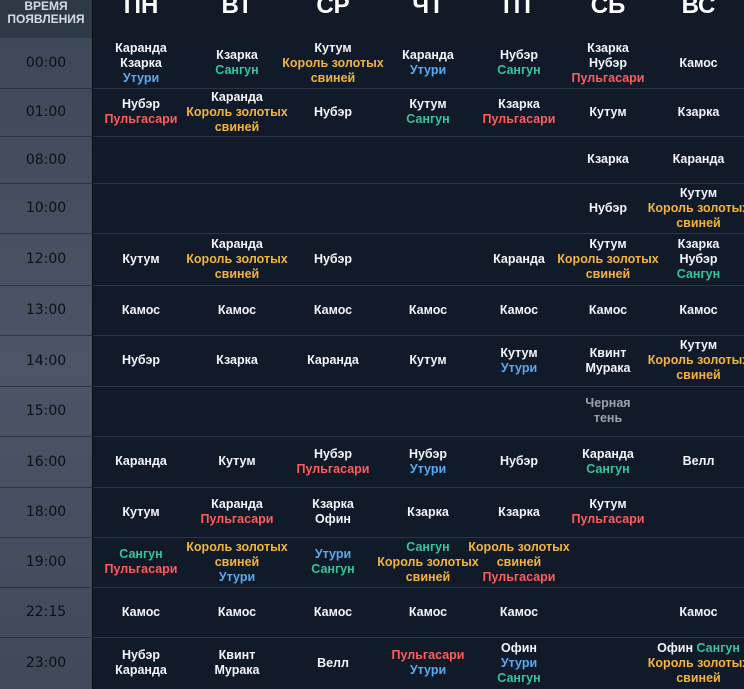  What do you see at coordinates (372, 19) in the screenshot?
I see `schedule-header: ВРЕМЯ ПОЯВЛЕНИЯ ПН ВТ СР ЧТ ПТ СБ ВС` at bounding box center [372, 19].